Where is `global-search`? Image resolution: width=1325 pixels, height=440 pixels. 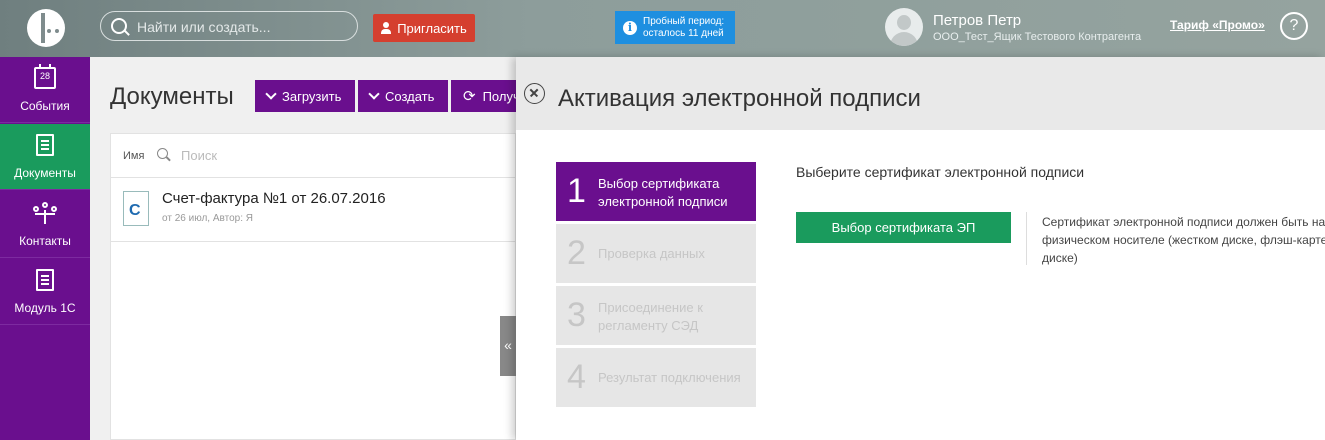
global-search is located at coordinates (229, 26).